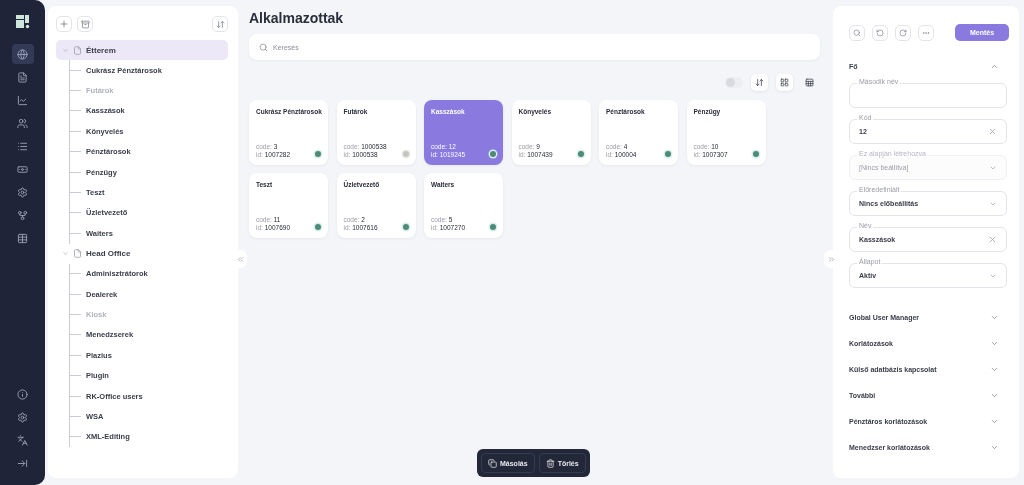  I want to click on archive-icon, so click(85, 24).